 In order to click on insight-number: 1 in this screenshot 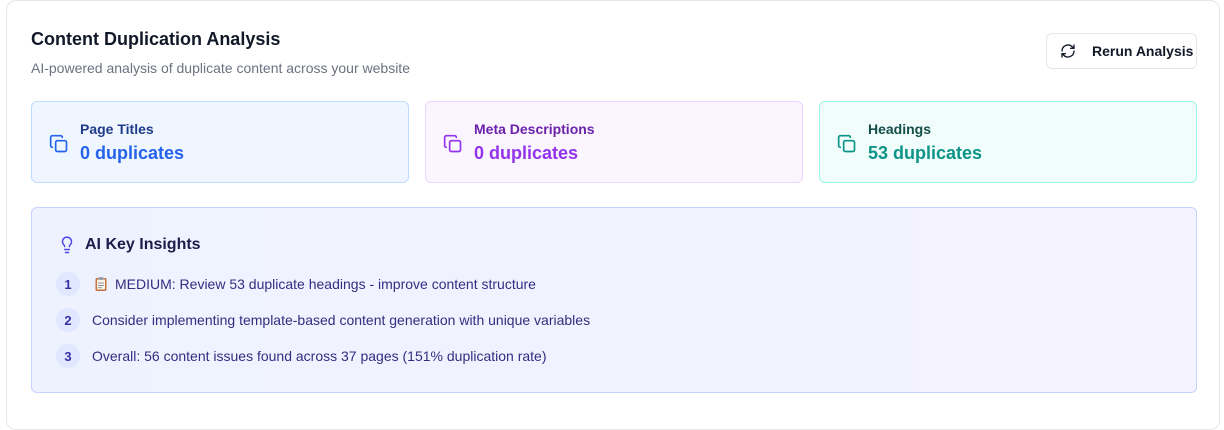, I will do `click(68, 284)`.